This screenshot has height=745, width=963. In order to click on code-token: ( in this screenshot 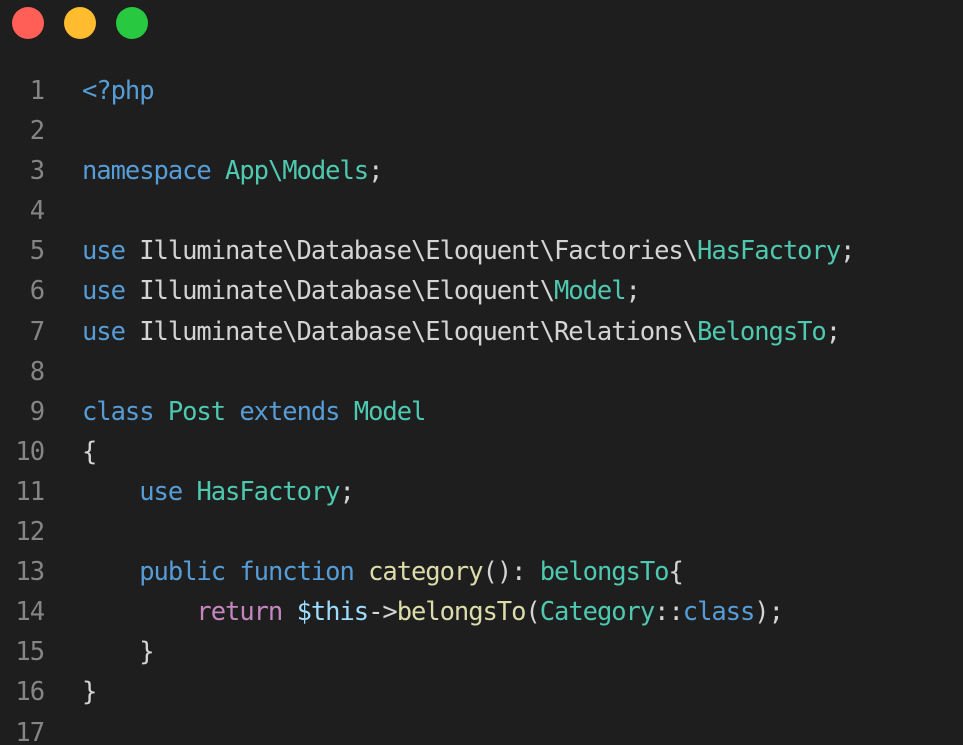, I will do `click(532, 612)`.